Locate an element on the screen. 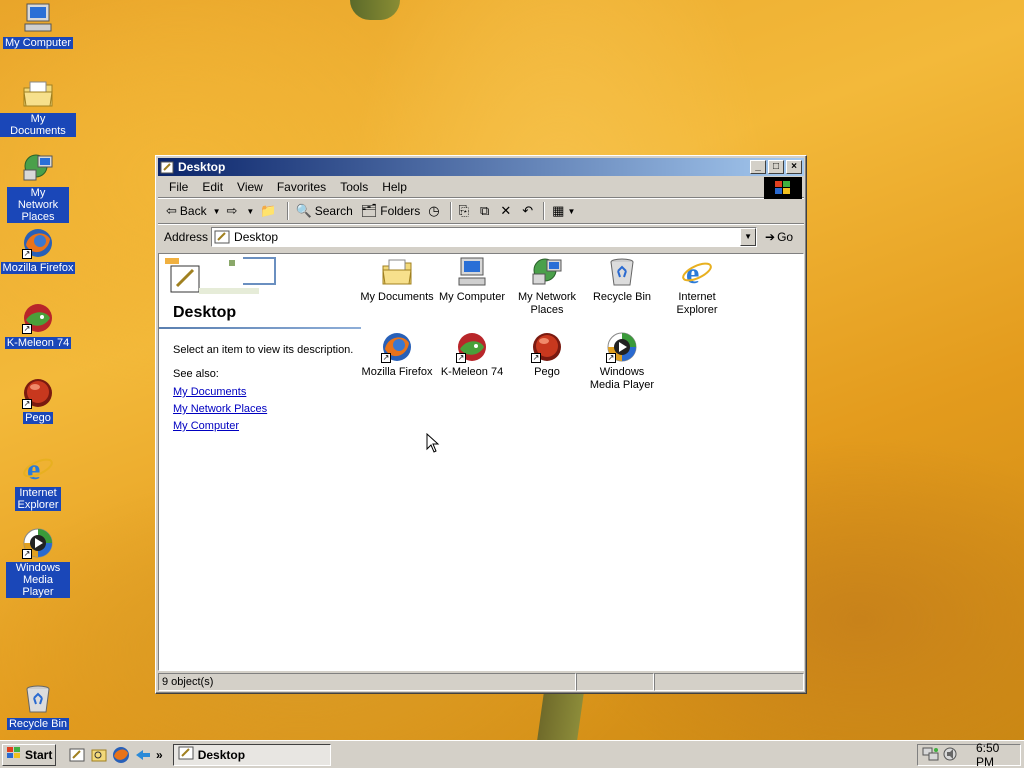 The image size is (1024, 768). minimize-button: _ is located at coordinates (758, 167).